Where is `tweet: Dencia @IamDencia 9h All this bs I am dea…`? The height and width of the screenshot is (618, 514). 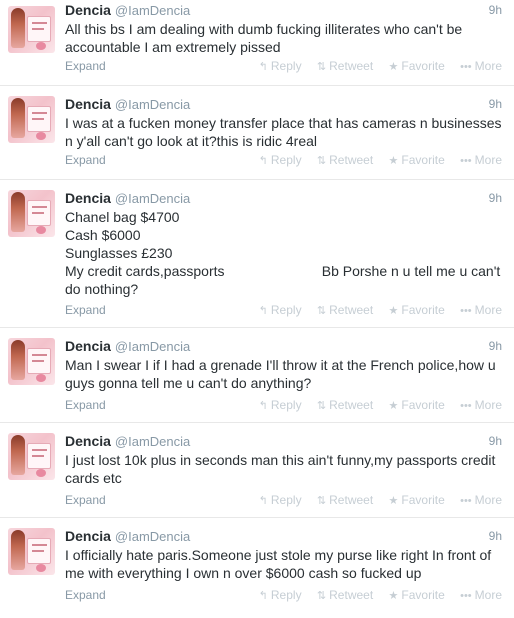 tweet: Dencia @IamDencia 9h All this bs I am dea… is located at coordinates (257, 43).